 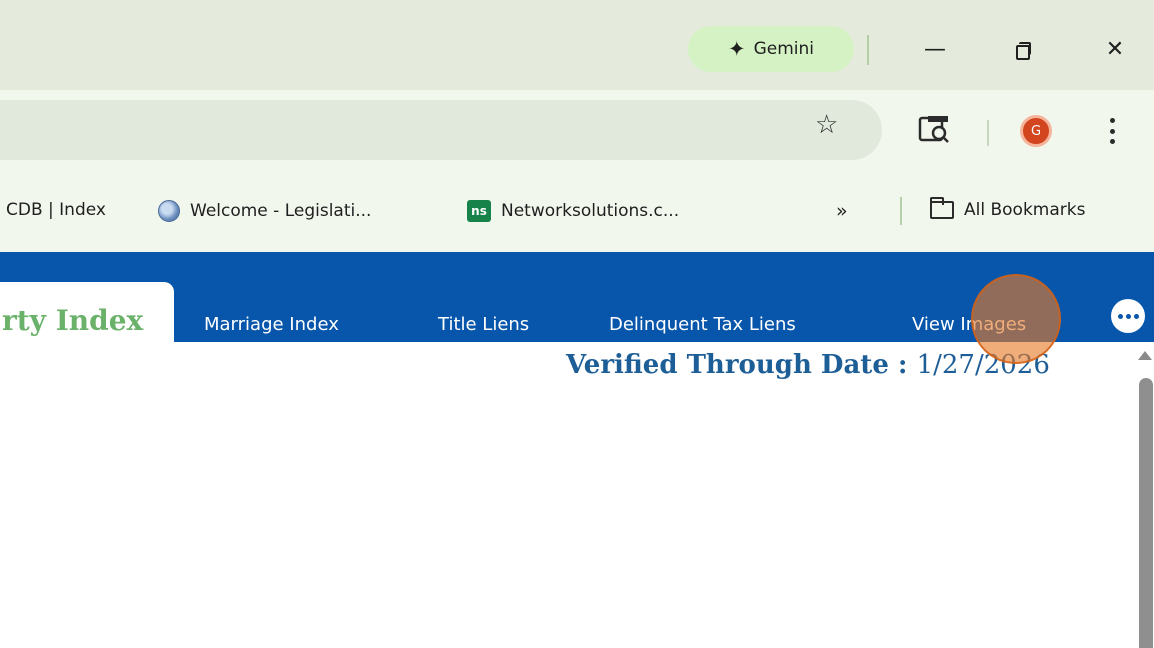 What do you see at coordinates (1025, 210) in the screenshot?
I see `all-bookmarks-label: All Bookmarks` at bounding box center [1025, 210].